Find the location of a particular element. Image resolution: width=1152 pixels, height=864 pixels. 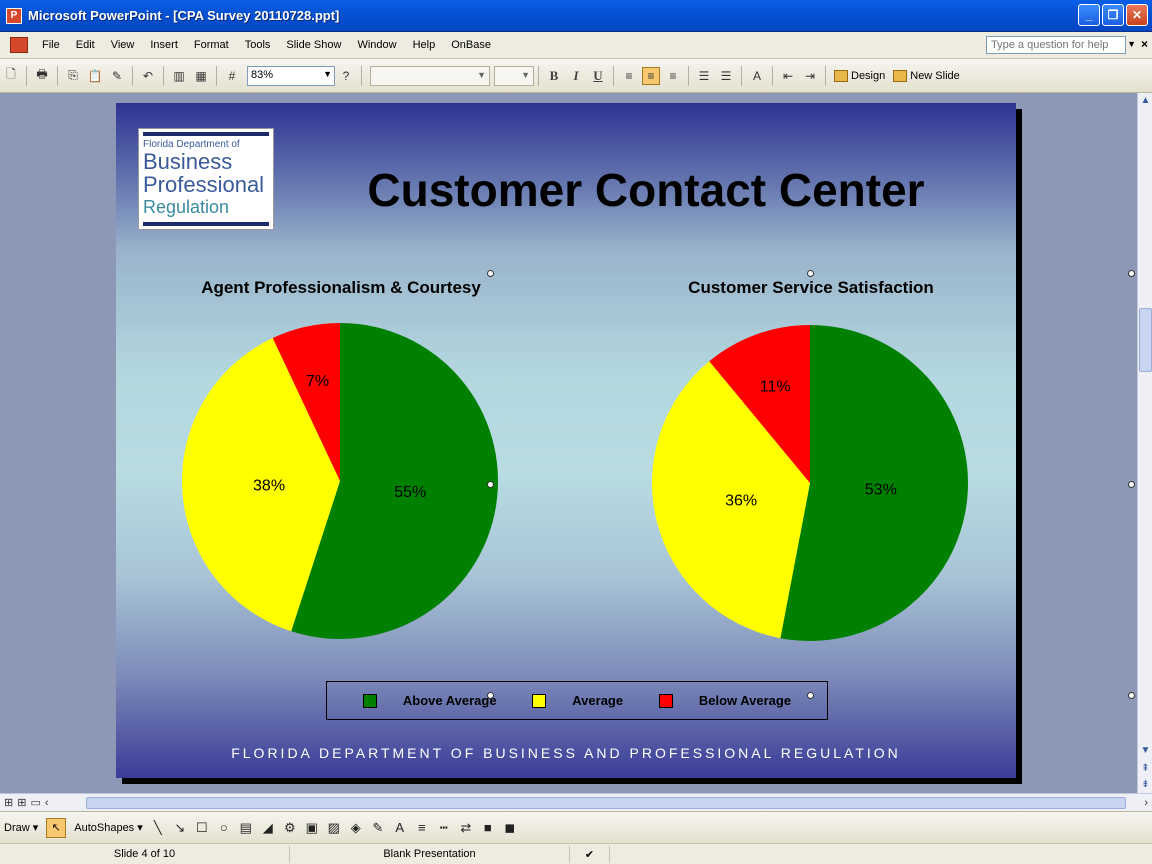

chart-legend: Above Average Average Below Average is located at coordinates (577, 700).